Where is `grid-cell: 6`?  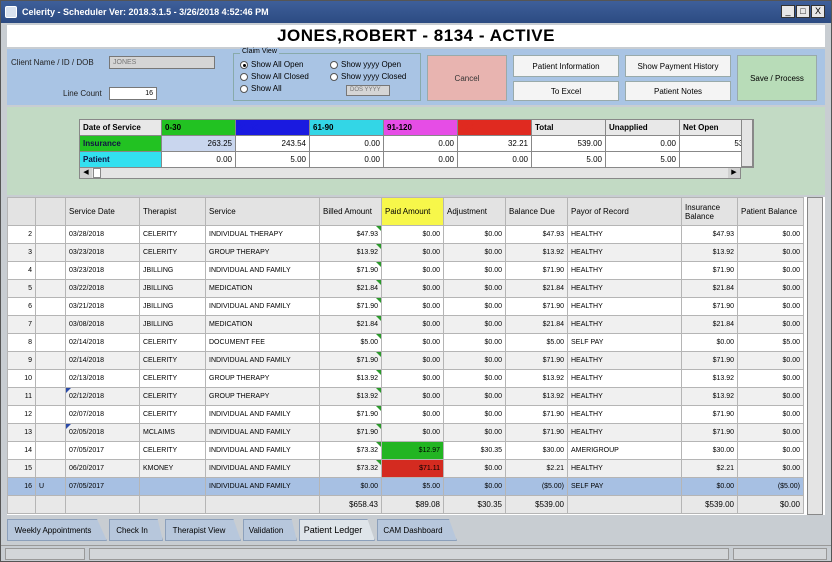
grid-cell: 6 is located at coordinates (21, 306).